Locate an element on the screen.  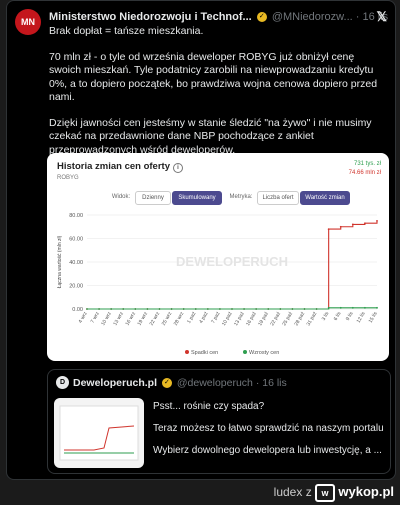
x-tick-label: 4 paź is located at coordinates (204, 318).